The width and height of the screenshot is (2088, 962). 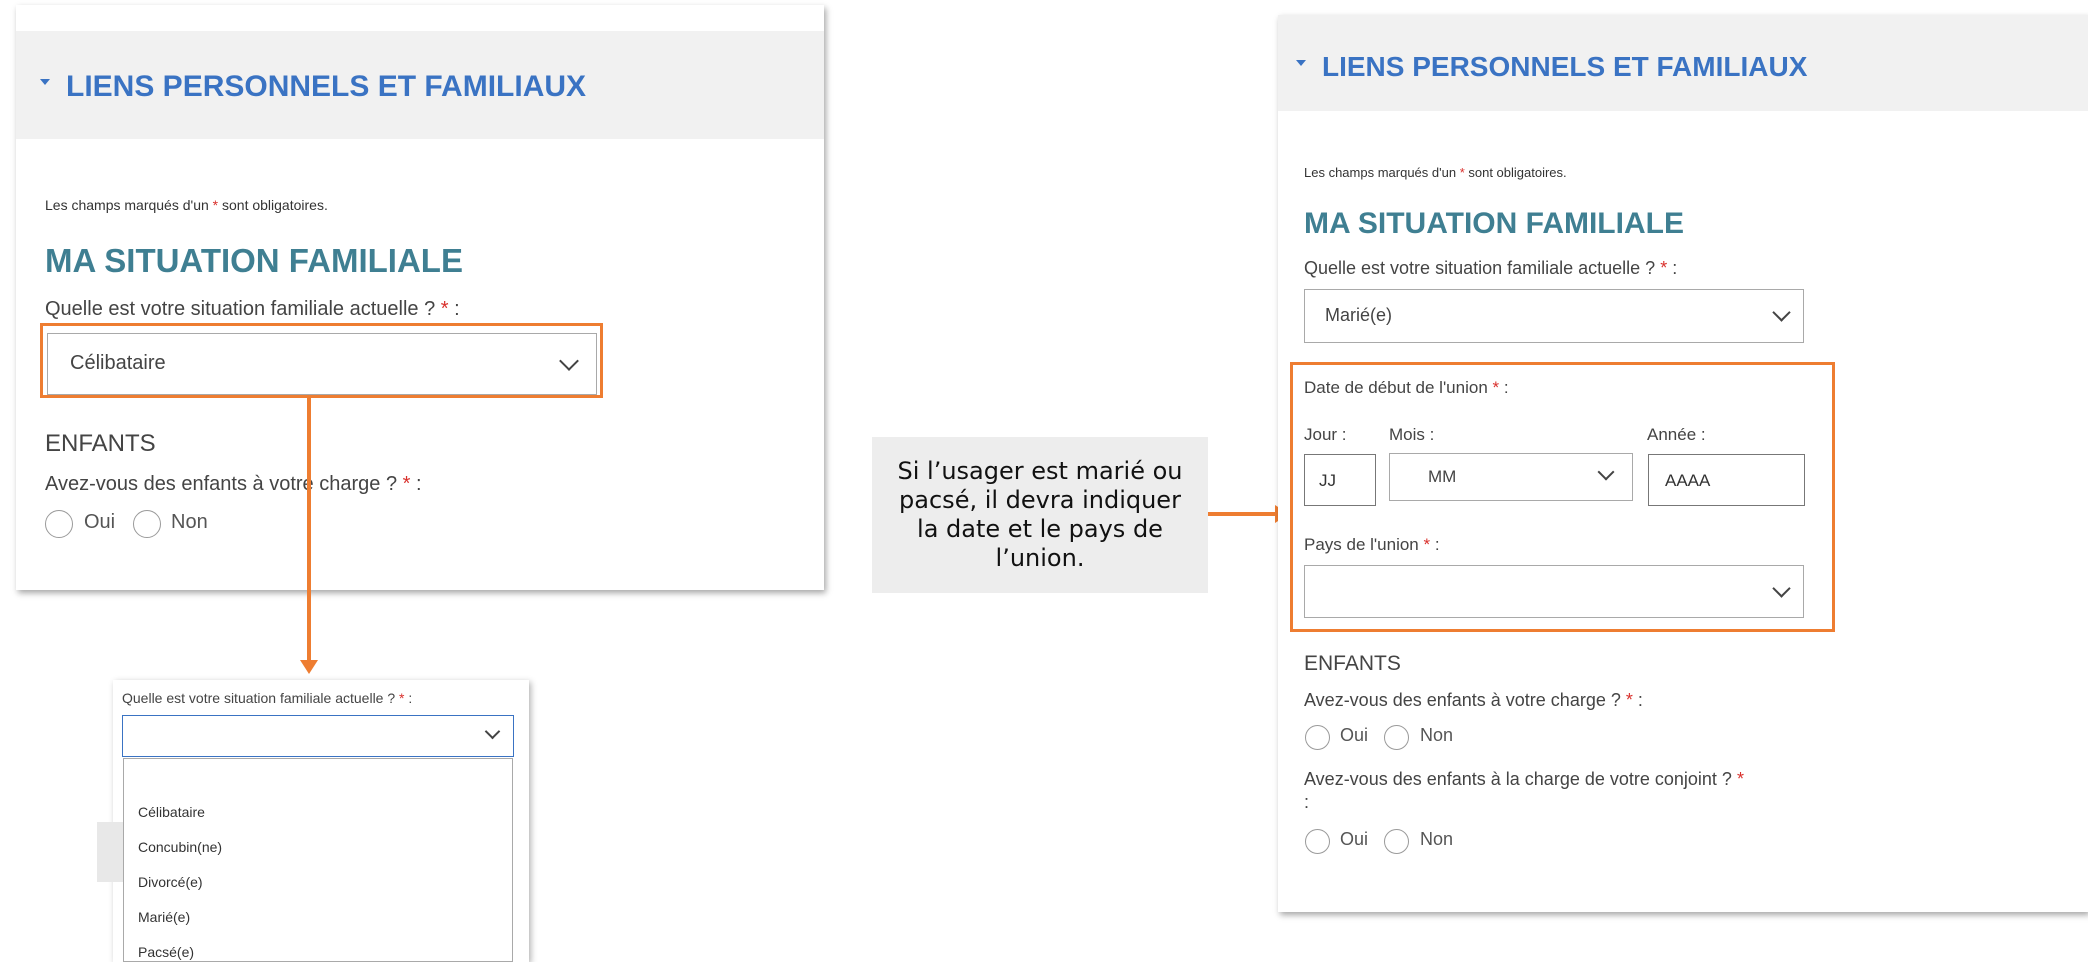 I want to click on spouse-children-yes-radio, so click(x=1317, y=841).